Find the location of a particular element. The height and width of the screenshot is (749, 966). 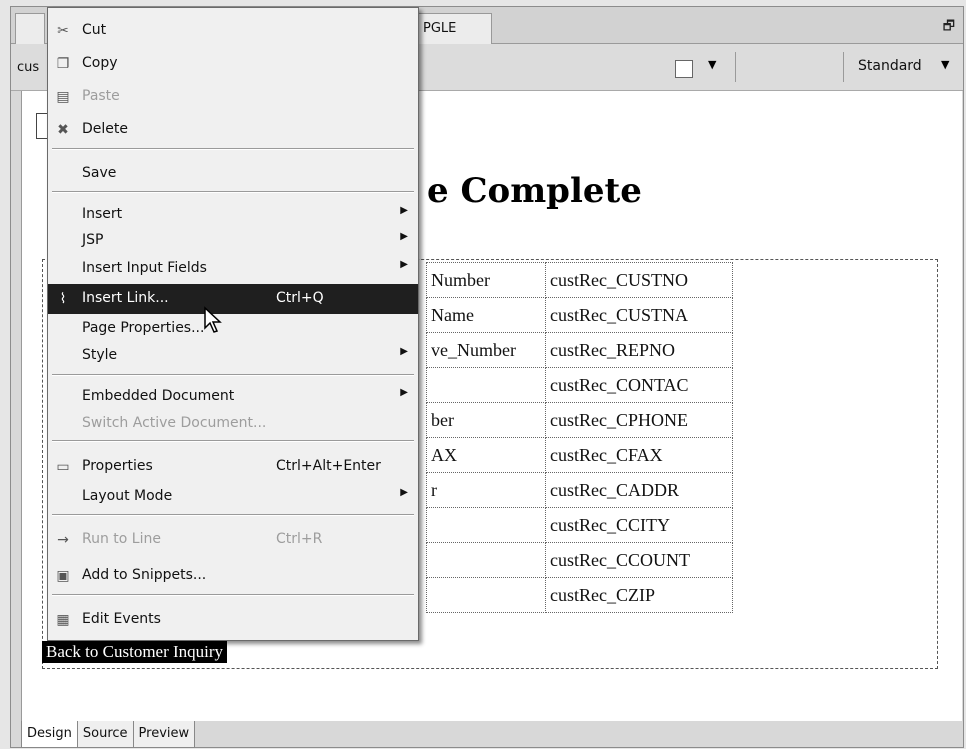

menu-item-style: Style ▶ is located at coordinates (233, 356).